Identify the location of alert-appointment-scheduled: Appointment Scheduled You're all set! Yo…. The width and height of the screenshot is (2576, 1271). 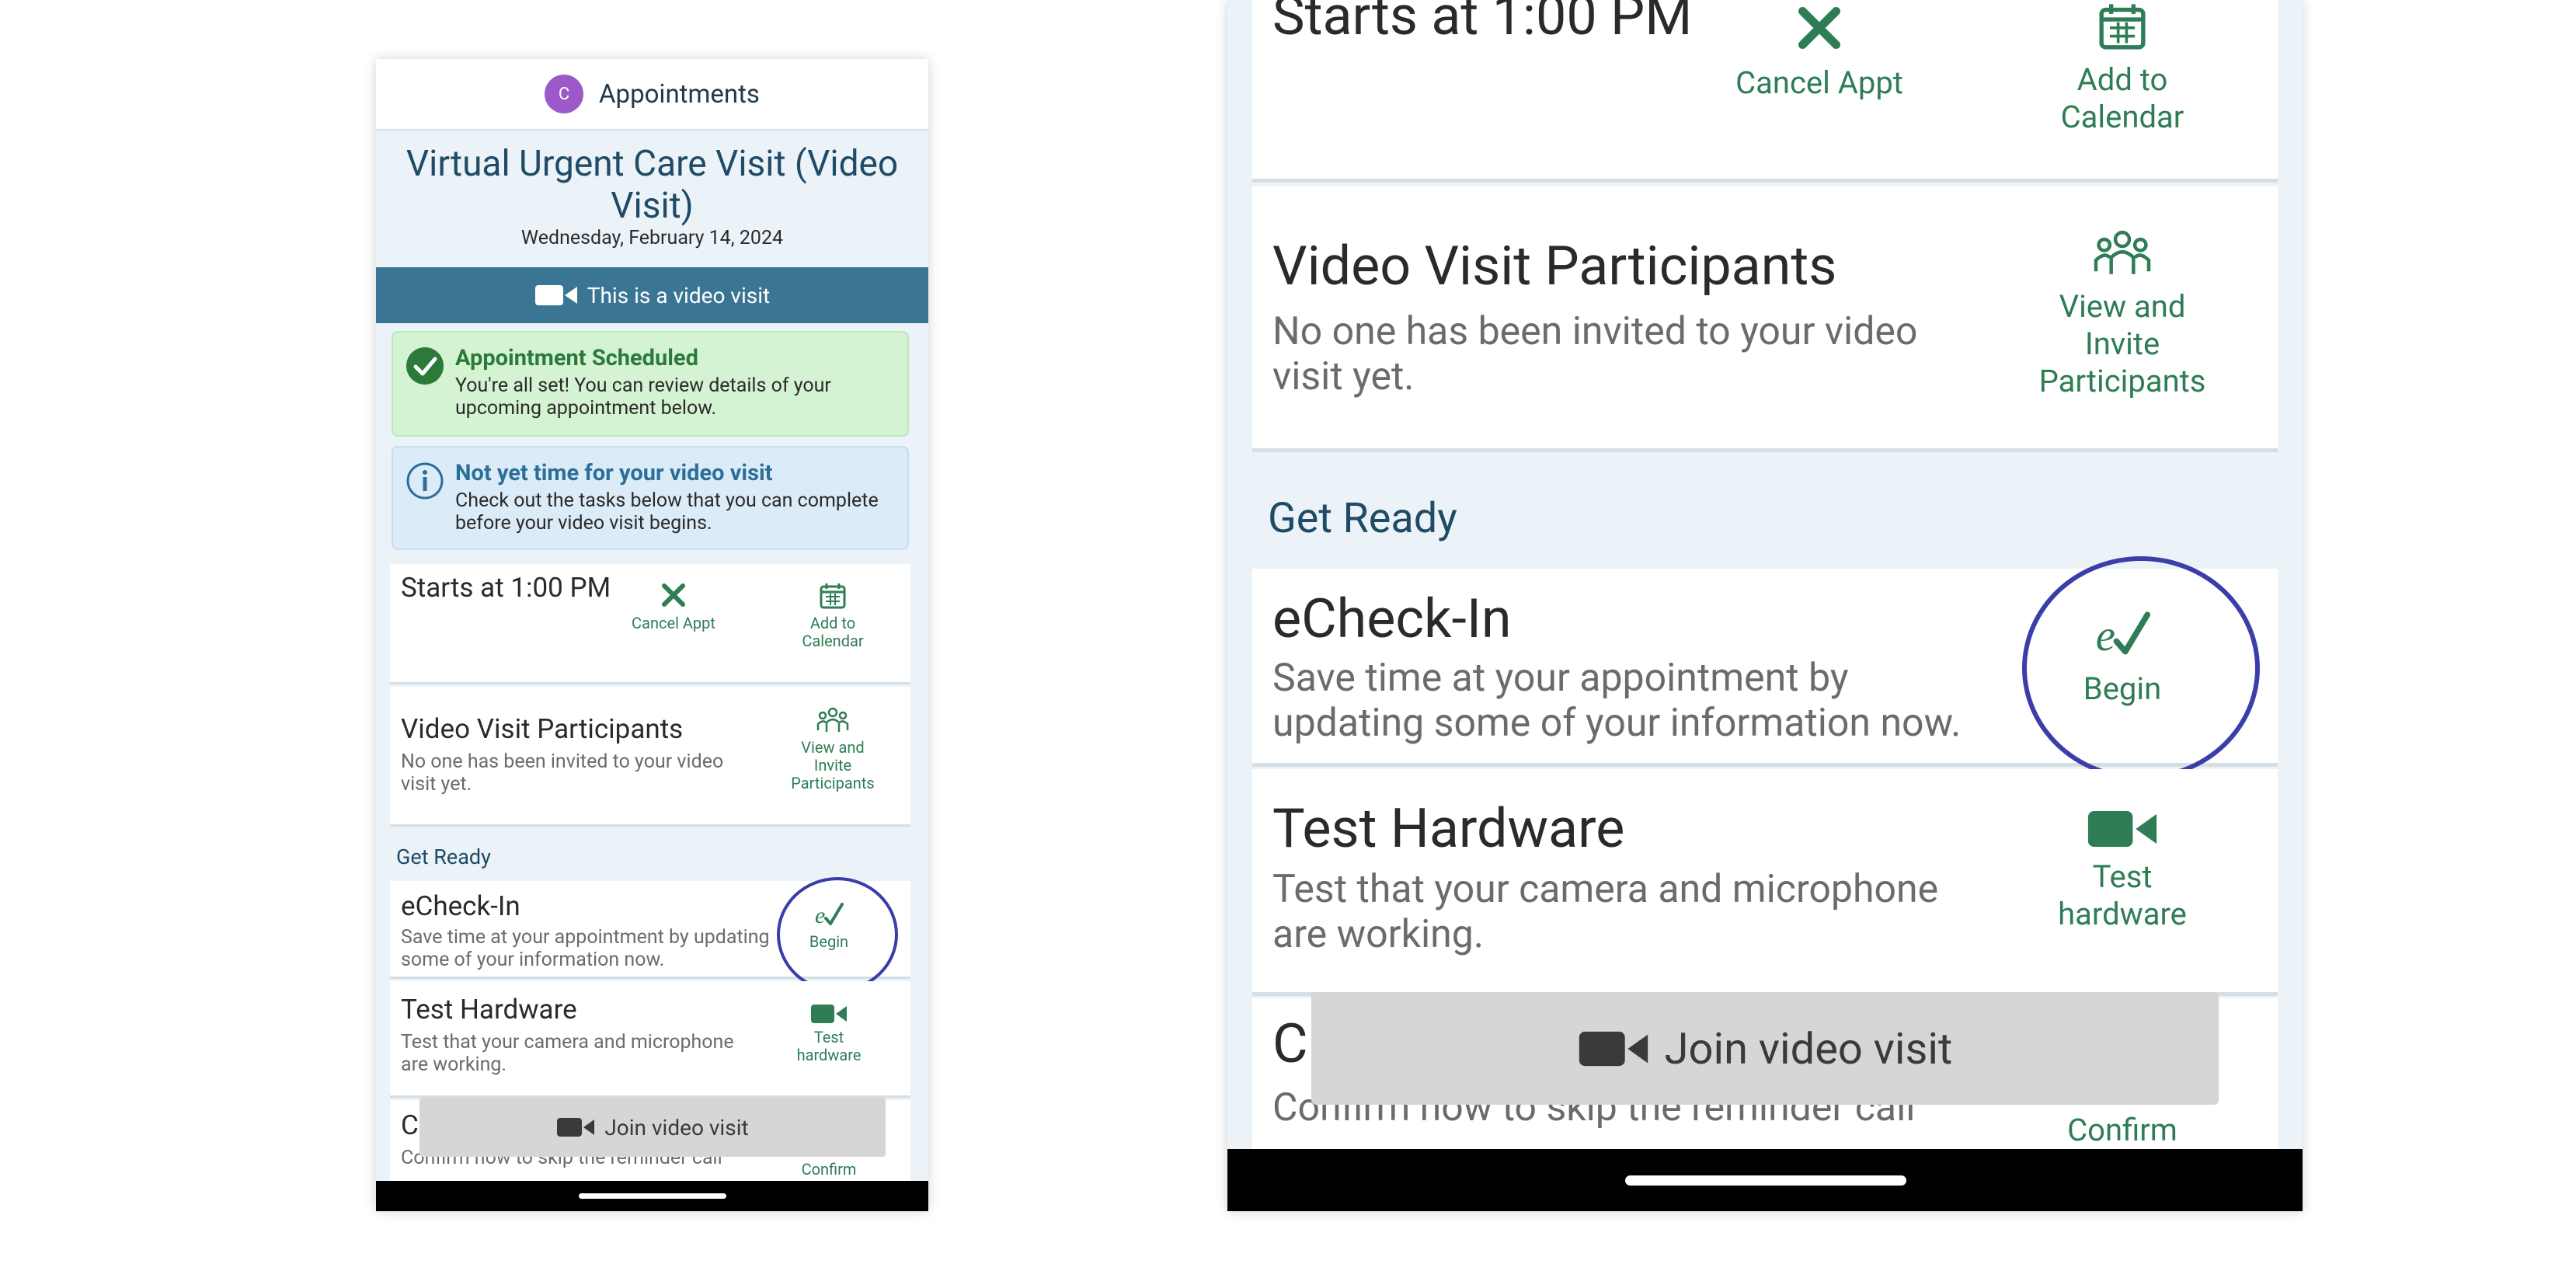
(650, 384).